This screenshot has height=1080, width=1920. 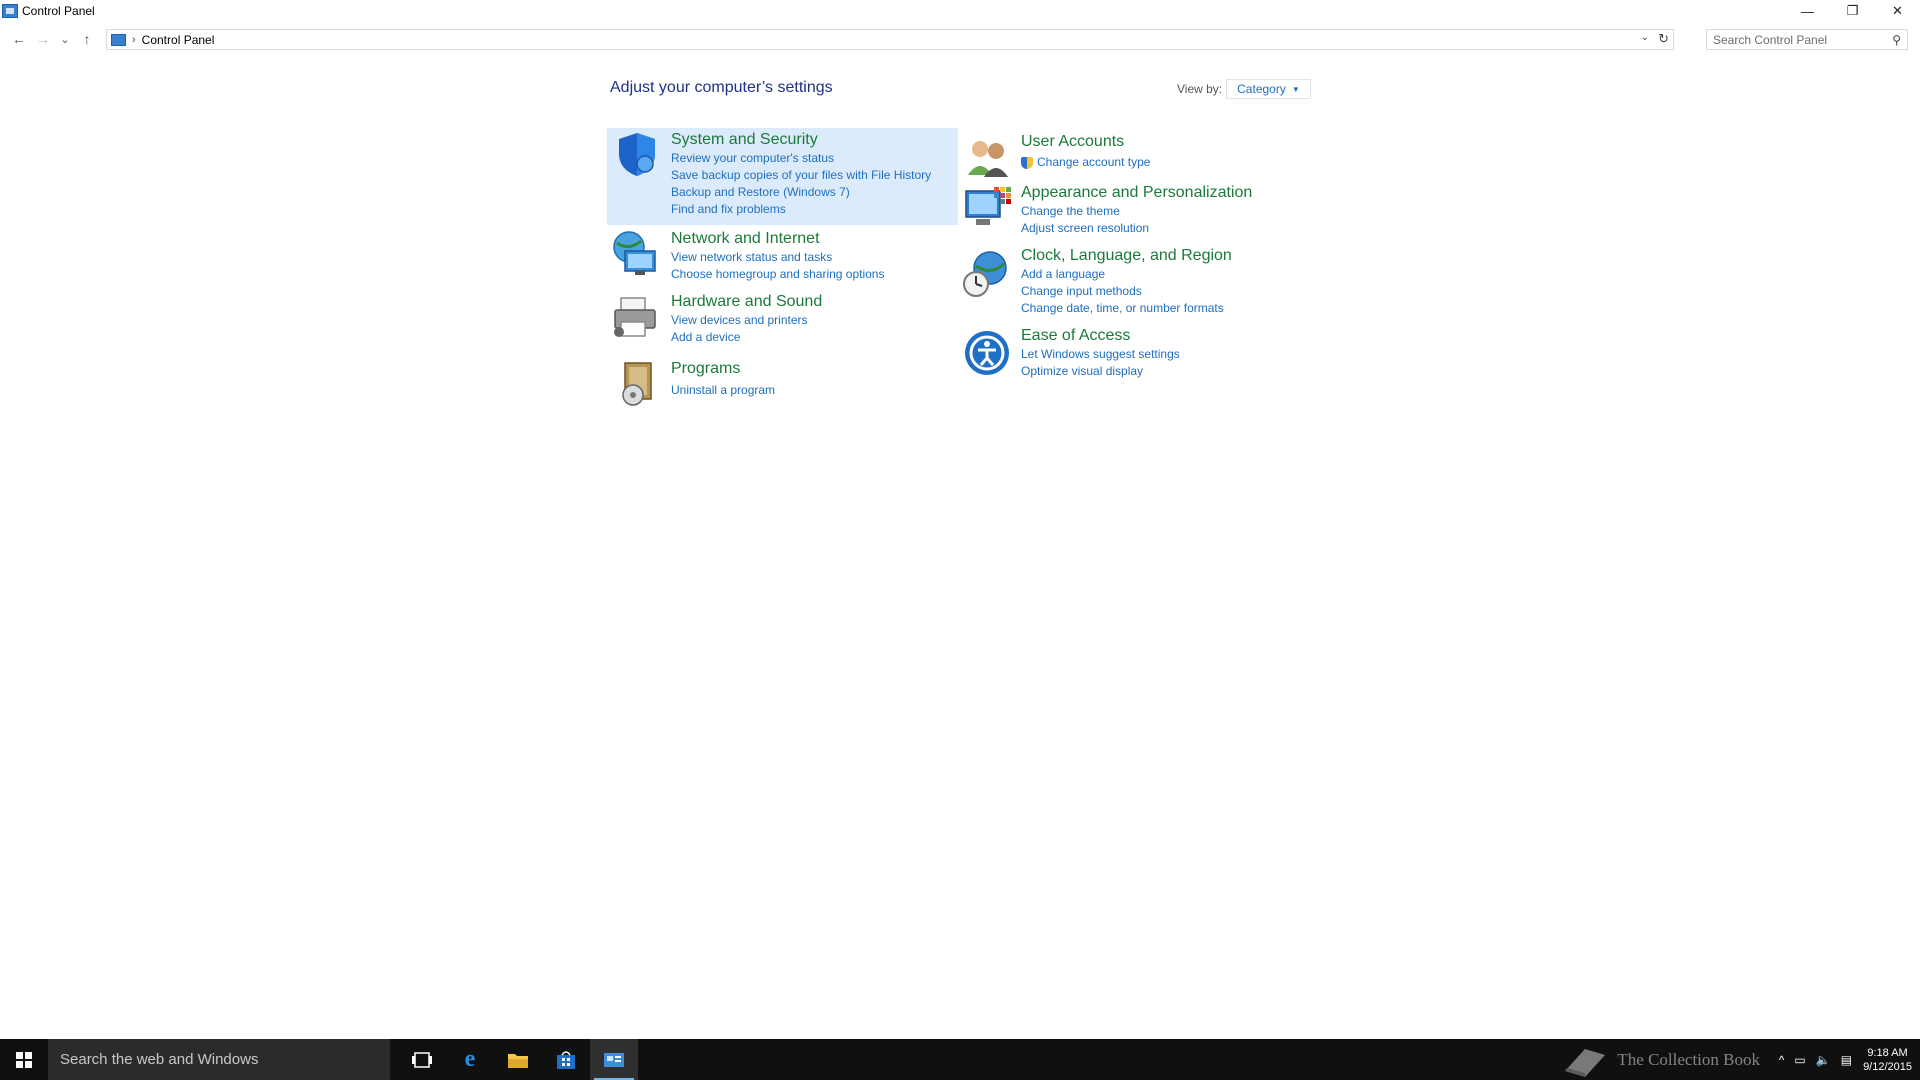 I want to click on navigation-bar: ← → ⌄ ↑ › Control Panel ⌄ ↻ ⚲, so click(x=960, y=39).